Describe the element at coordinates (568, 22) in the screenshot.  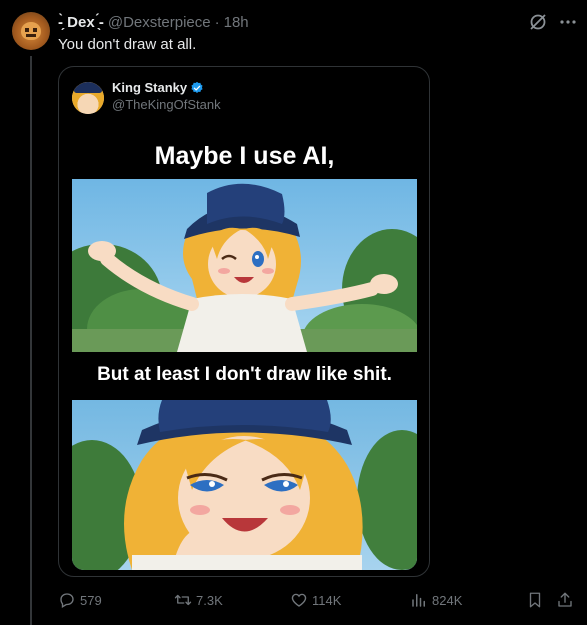
I see `more-icon` at that location.